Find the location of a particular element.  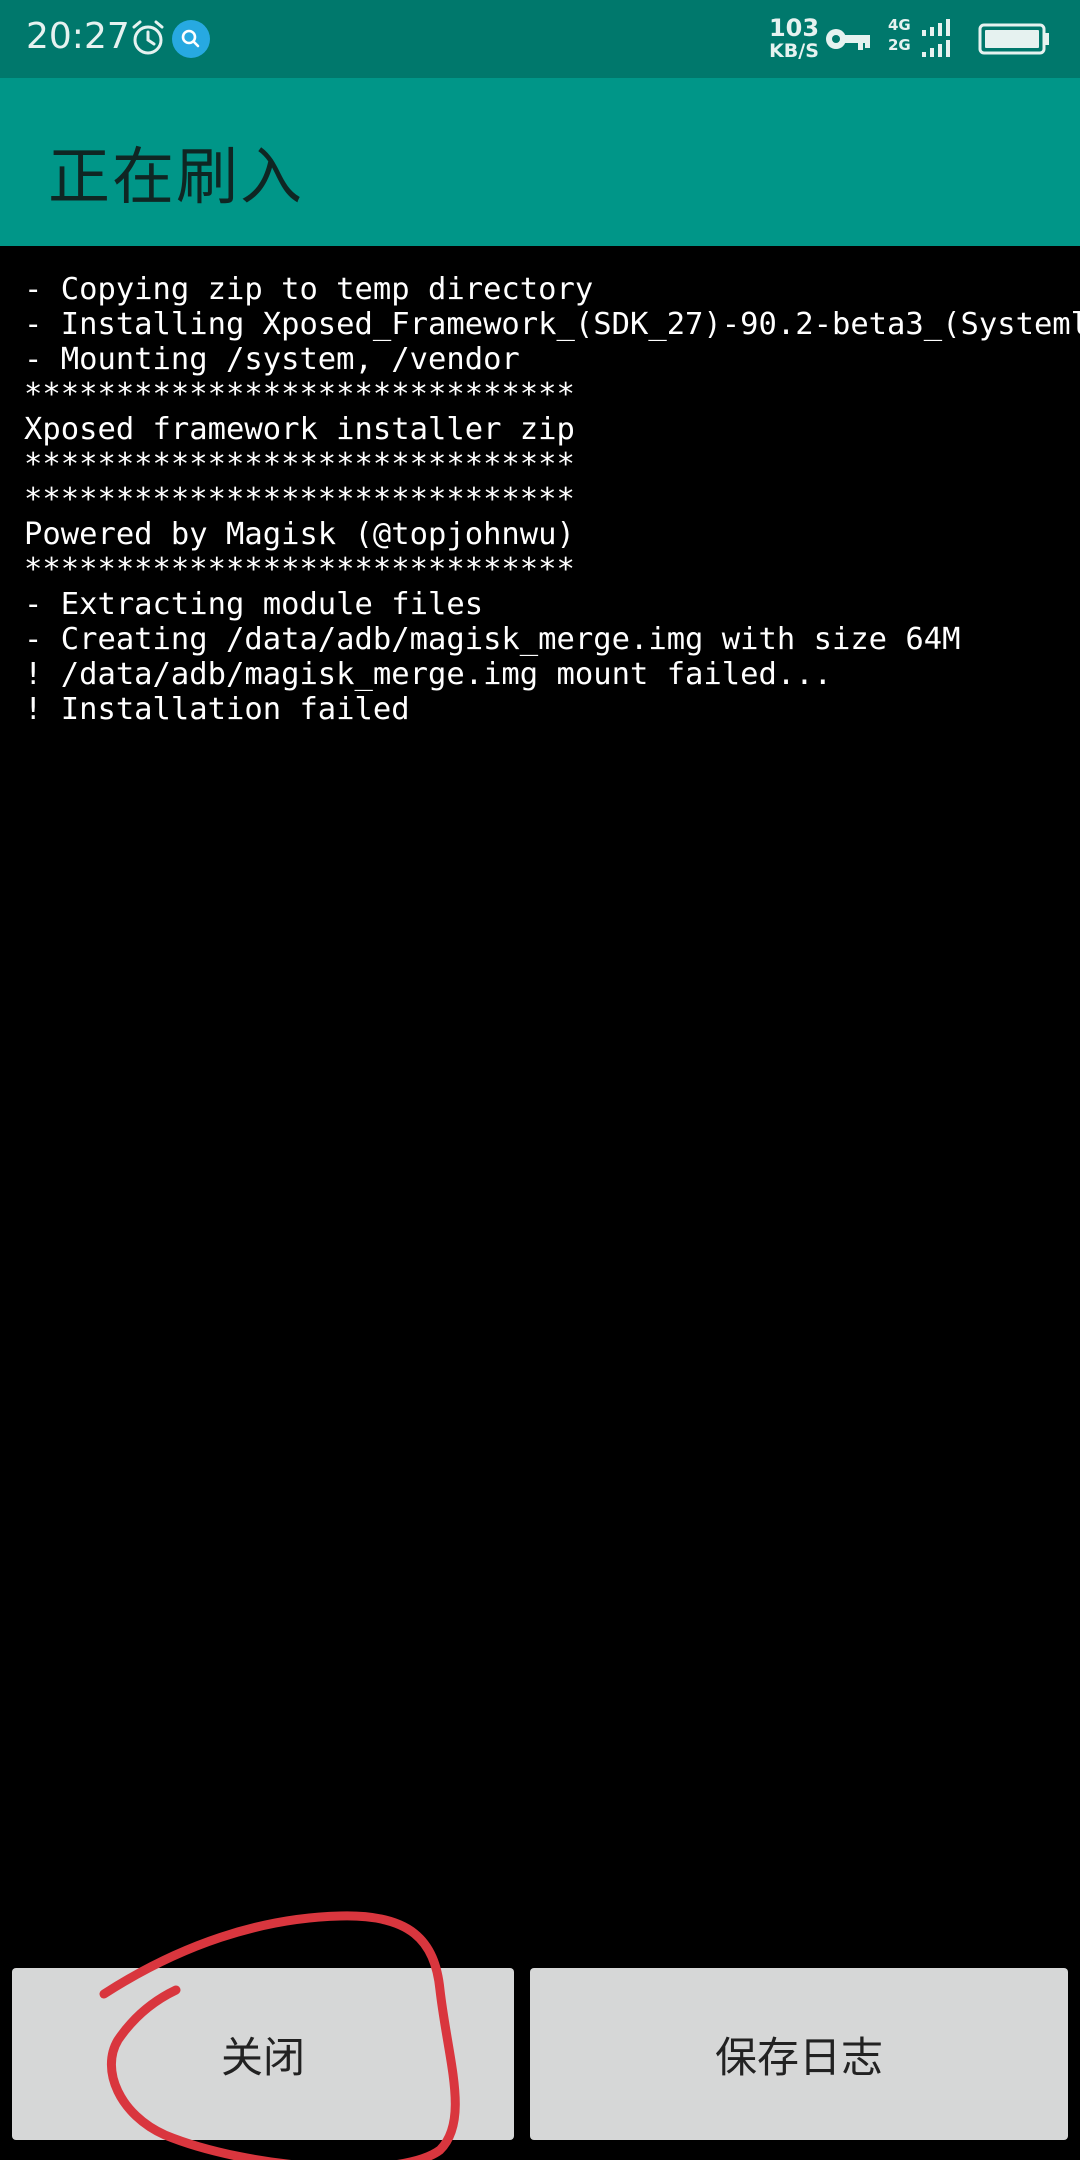

vpn-key-icon is located at coordinates (848, 39).